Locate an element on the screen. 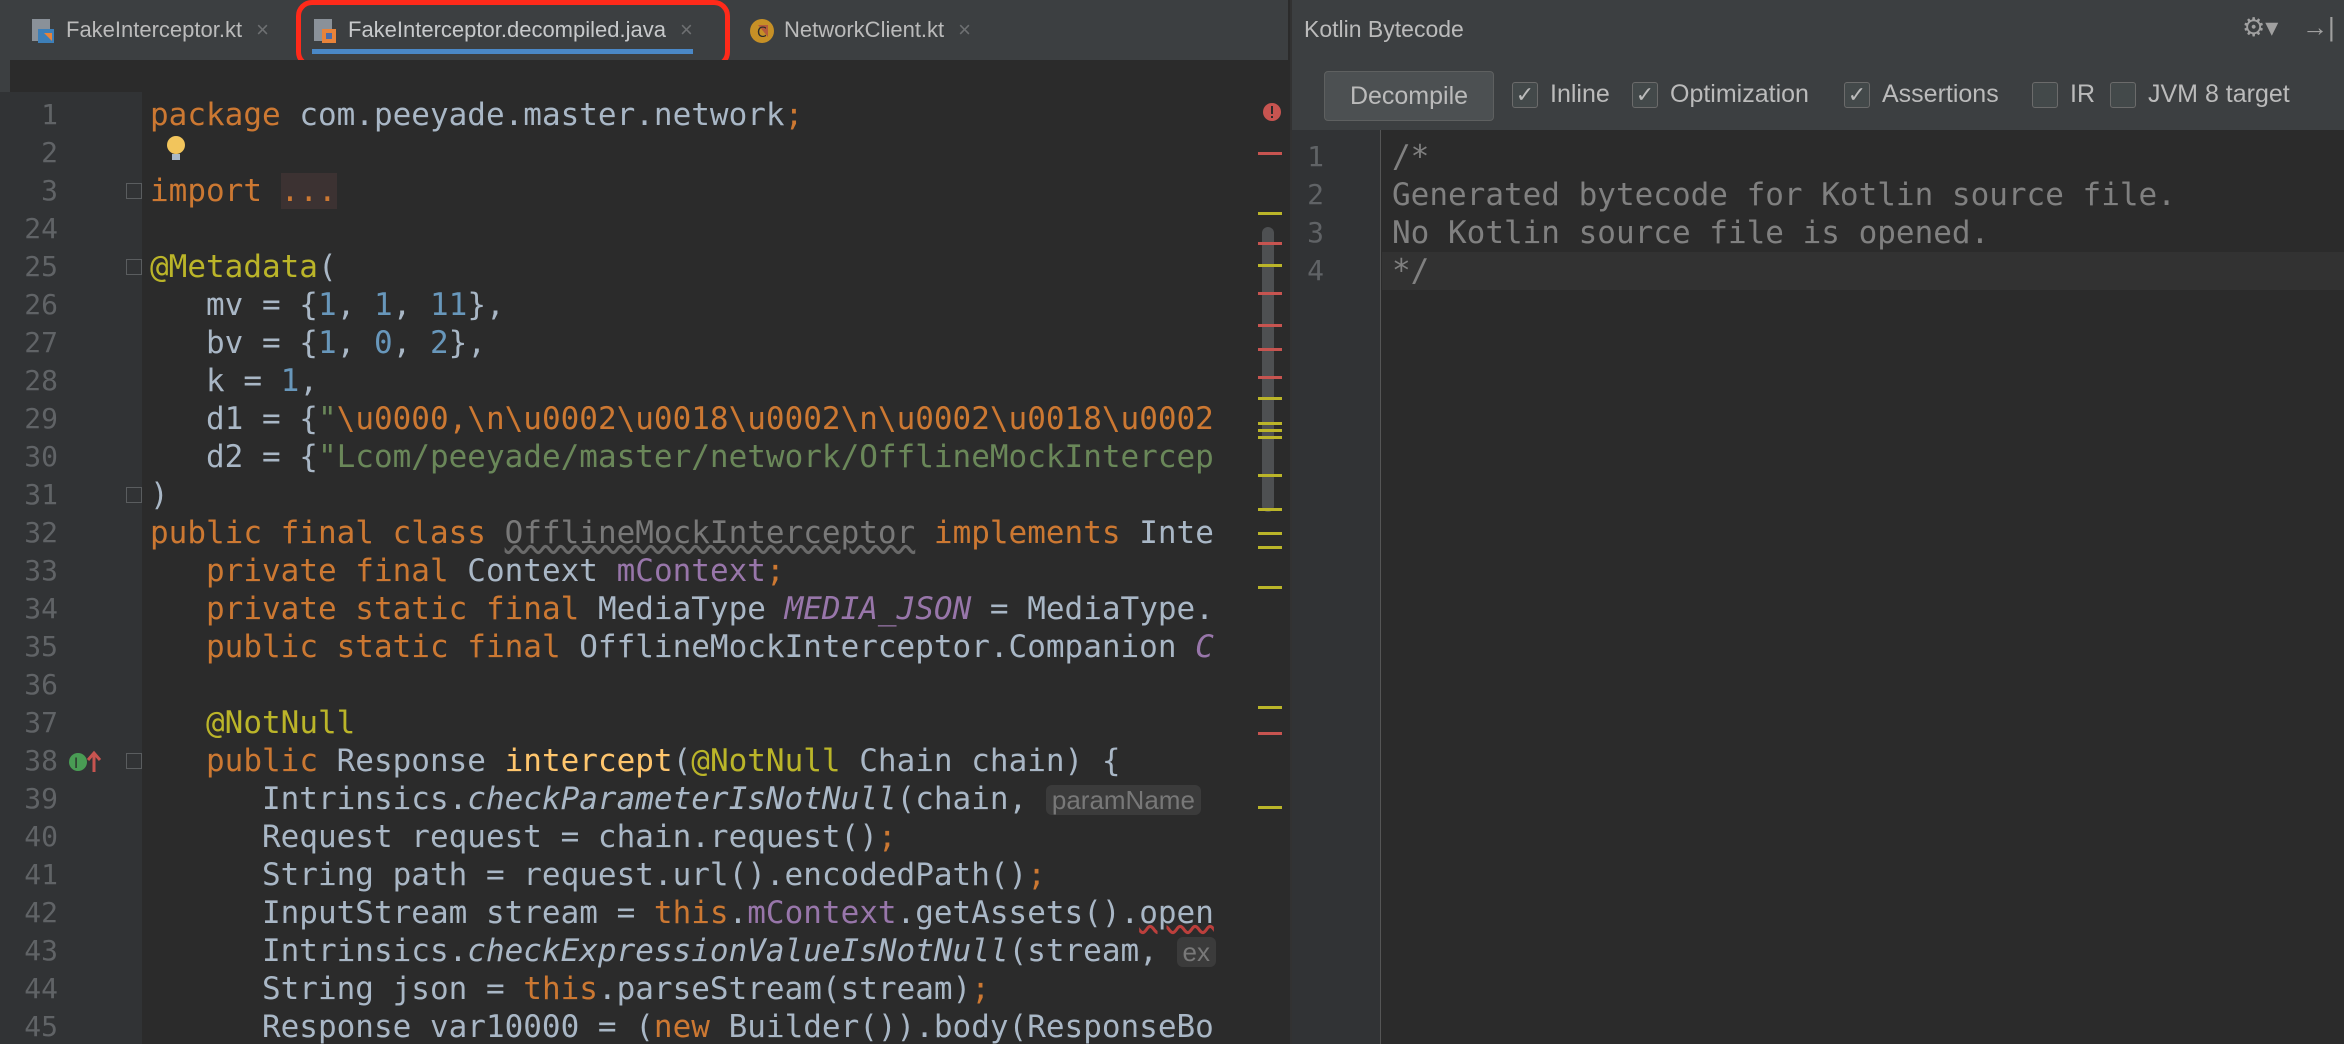 The height and width of the screenshot is (1044, 2344). gear-icon: ⚙▾ is located at coordinates (2260, 27).